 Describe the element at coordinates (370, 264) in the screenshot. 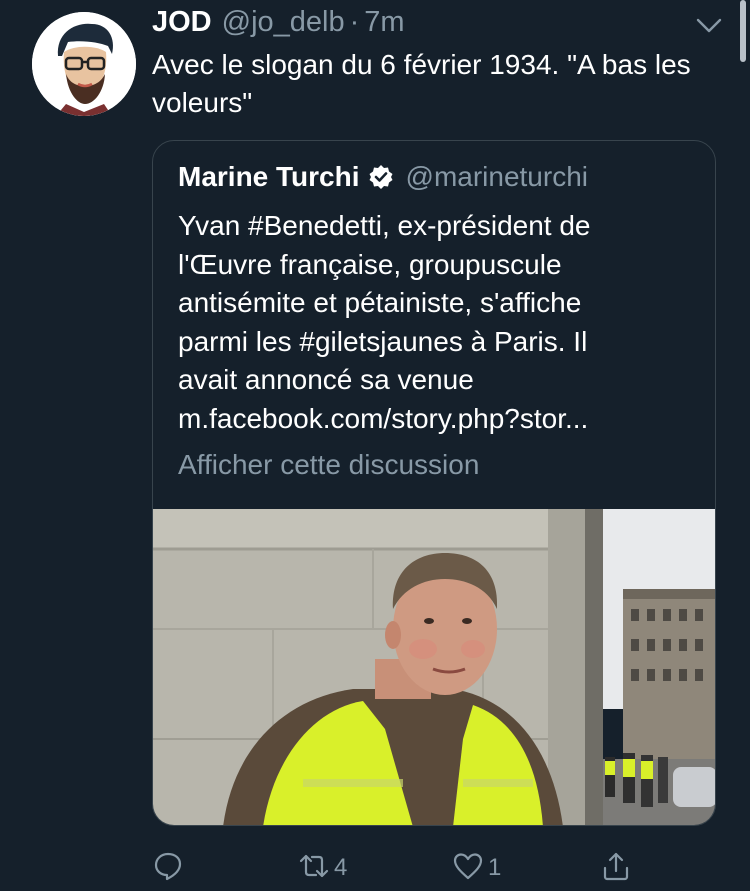

I see `quoted-text-line: l'Œuvre française, groupuscule` at that location.